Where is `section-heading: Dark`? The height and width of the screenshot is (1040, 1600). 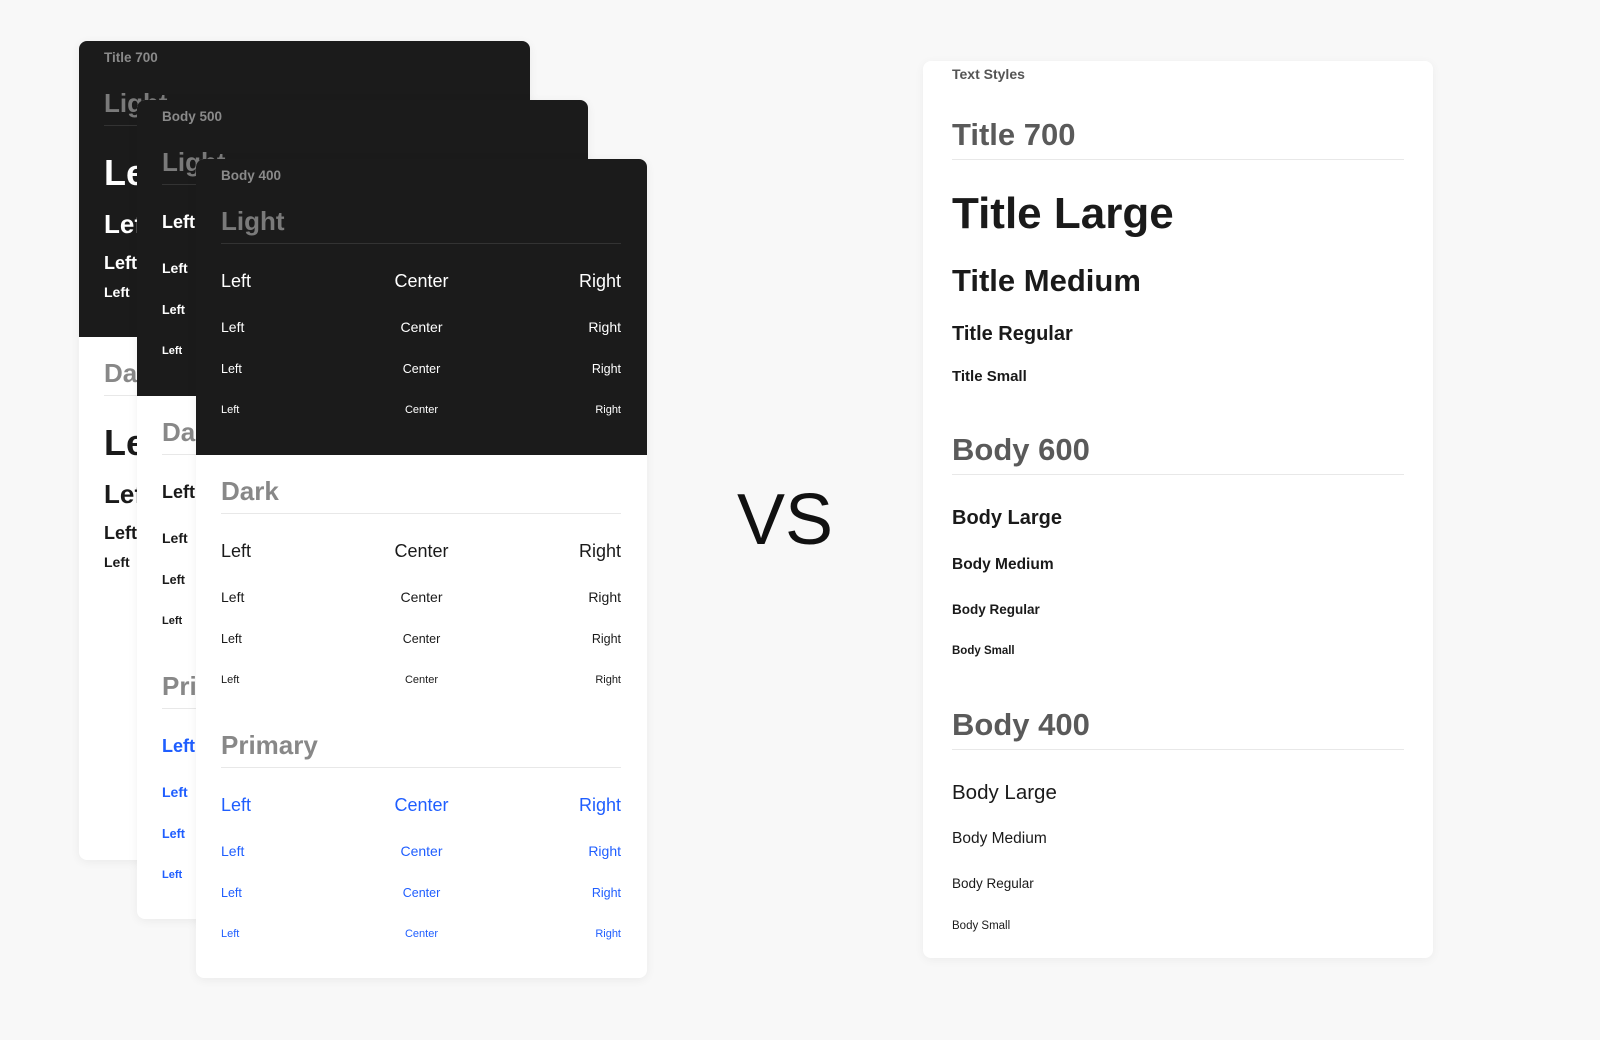
section-heading: Dark is located at coordinates (250, 490).